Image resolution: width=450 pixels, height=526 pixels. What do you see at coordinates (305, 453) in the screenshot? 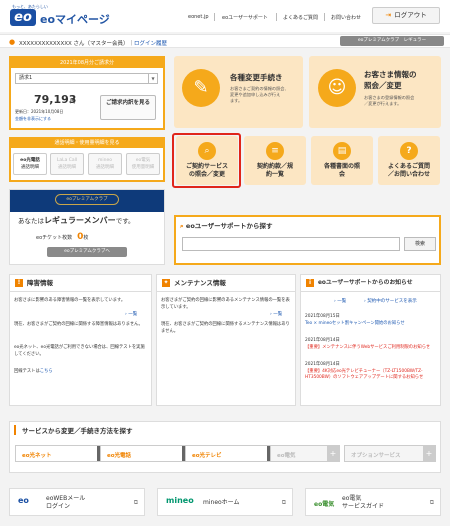
I see `service-eo-denki: eo電気 +` at bounding box center [305, 453].